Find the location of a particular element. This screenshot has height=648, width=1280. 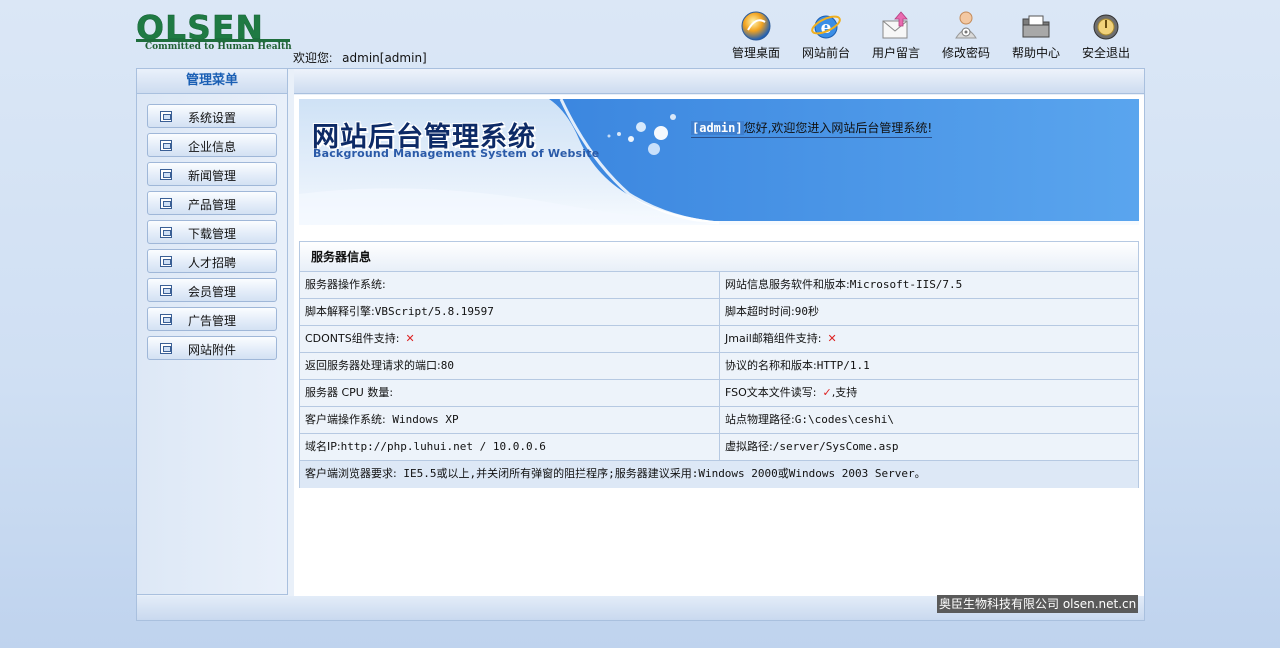

sidebar-item-ads: 广告管理 is located at coordinates (212, 319).